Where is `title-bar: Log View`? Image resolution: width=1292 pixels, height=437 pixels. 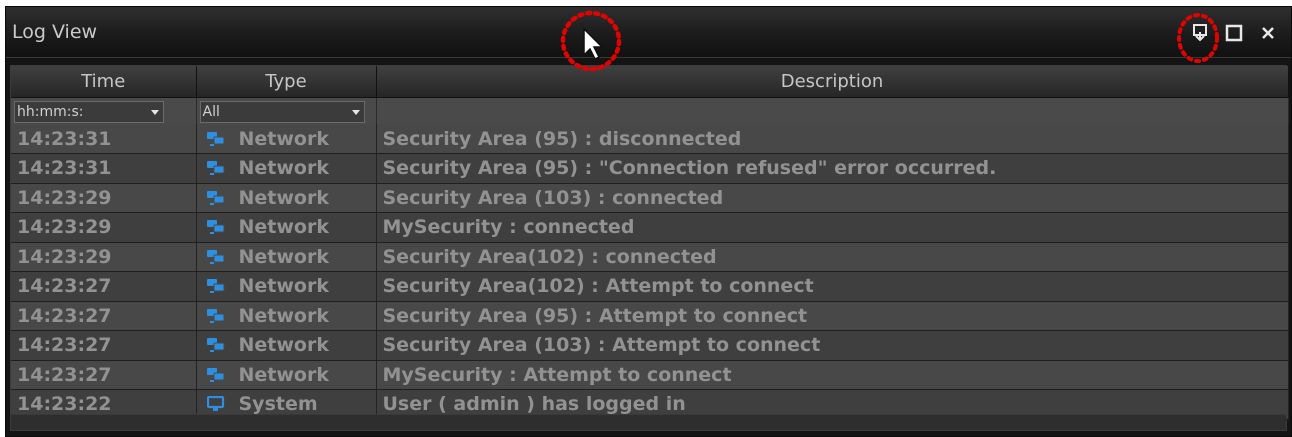 title-bar: Log View is located at coordinates (648, 32).